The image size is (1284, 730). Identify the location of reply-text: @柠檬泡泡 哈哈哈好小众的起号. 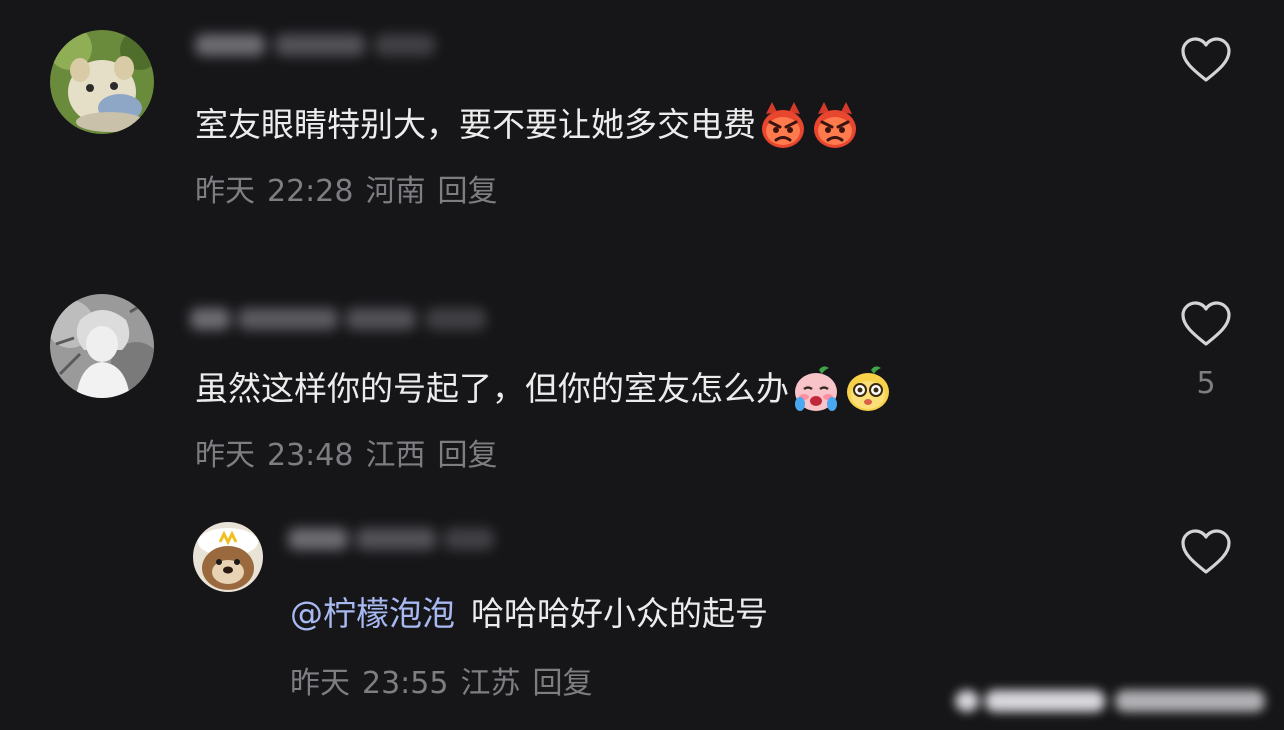
(529, 614).